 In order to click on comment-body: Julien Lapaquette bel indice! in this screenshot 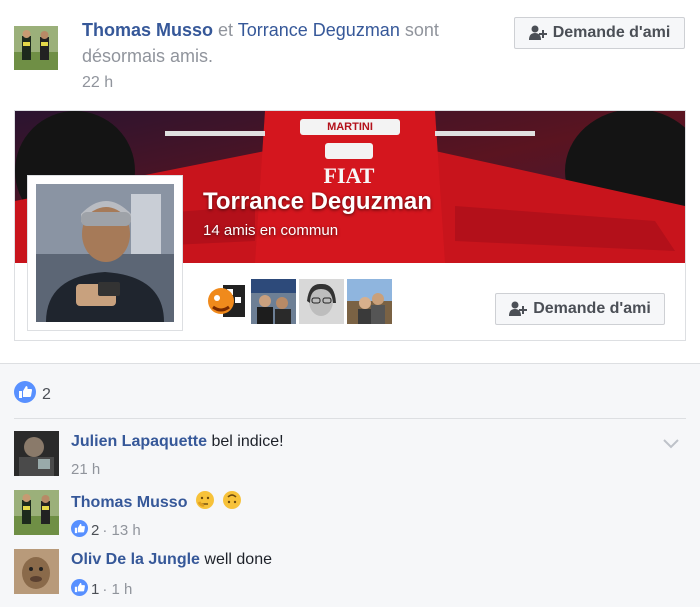, I will do `click(177, 442)`.